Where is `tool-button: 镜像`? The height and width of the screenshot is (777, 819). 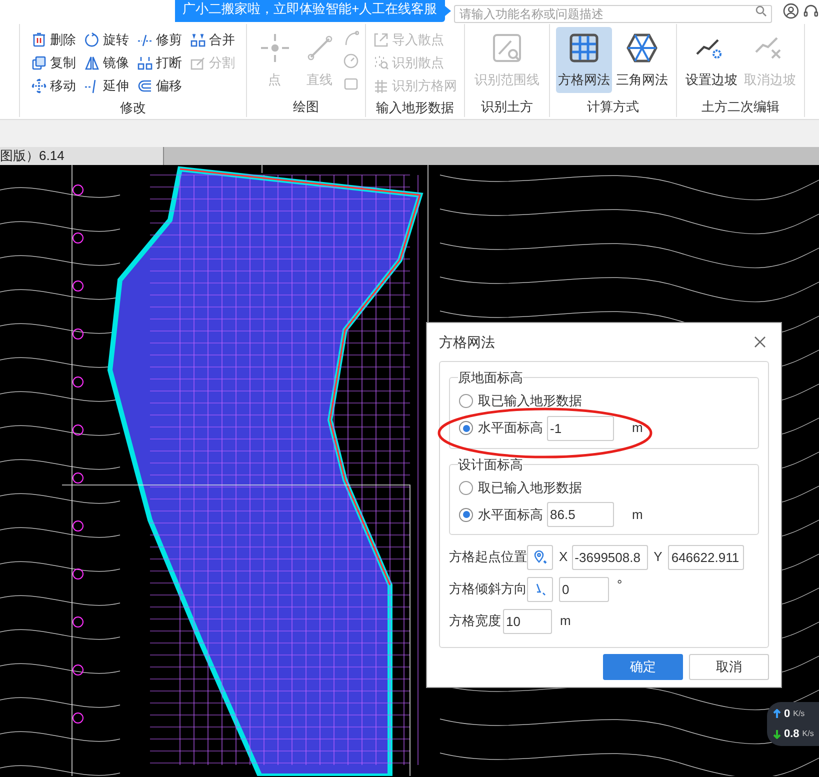 tool-button: 镜像 is located at coordinates (106, 62).